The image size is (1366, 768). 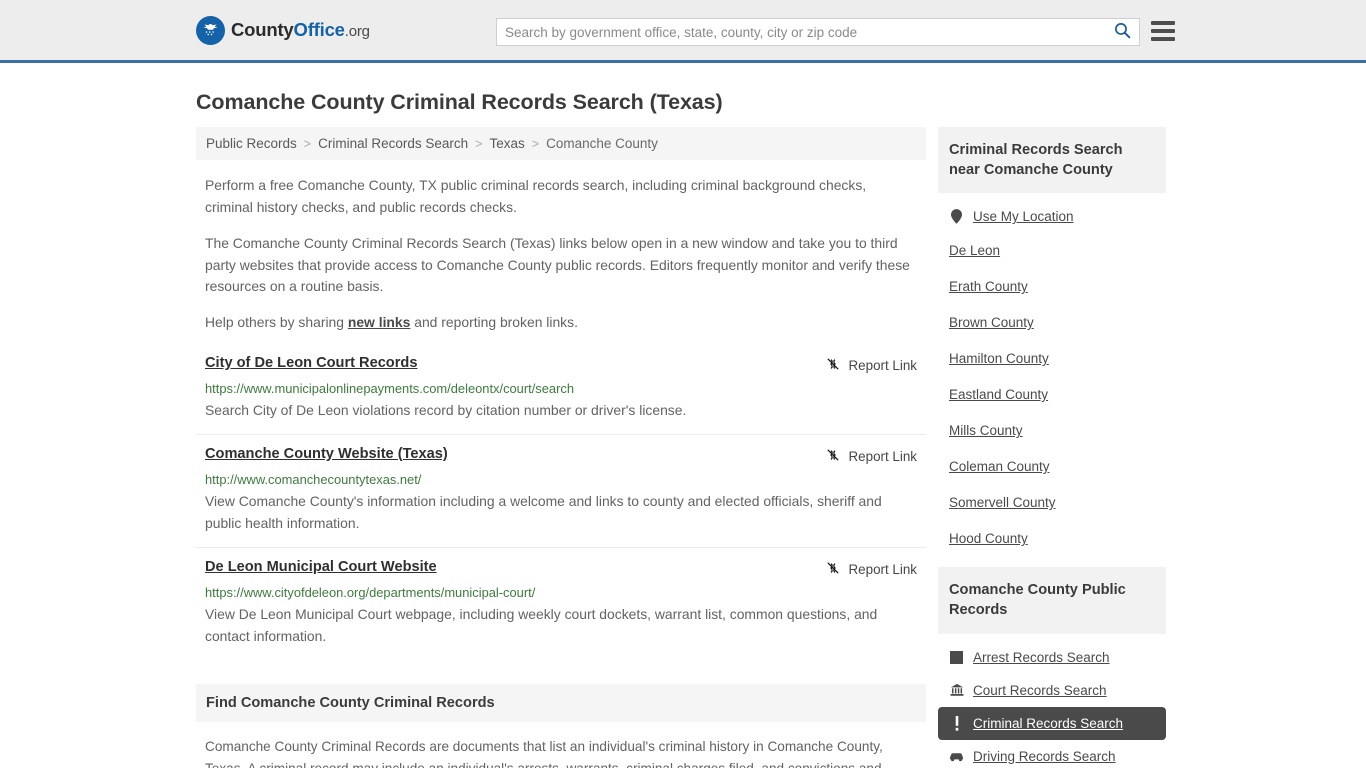 I want to click on sidebar-item-label: Arrest Records Search, so click(x=1041, y=657).